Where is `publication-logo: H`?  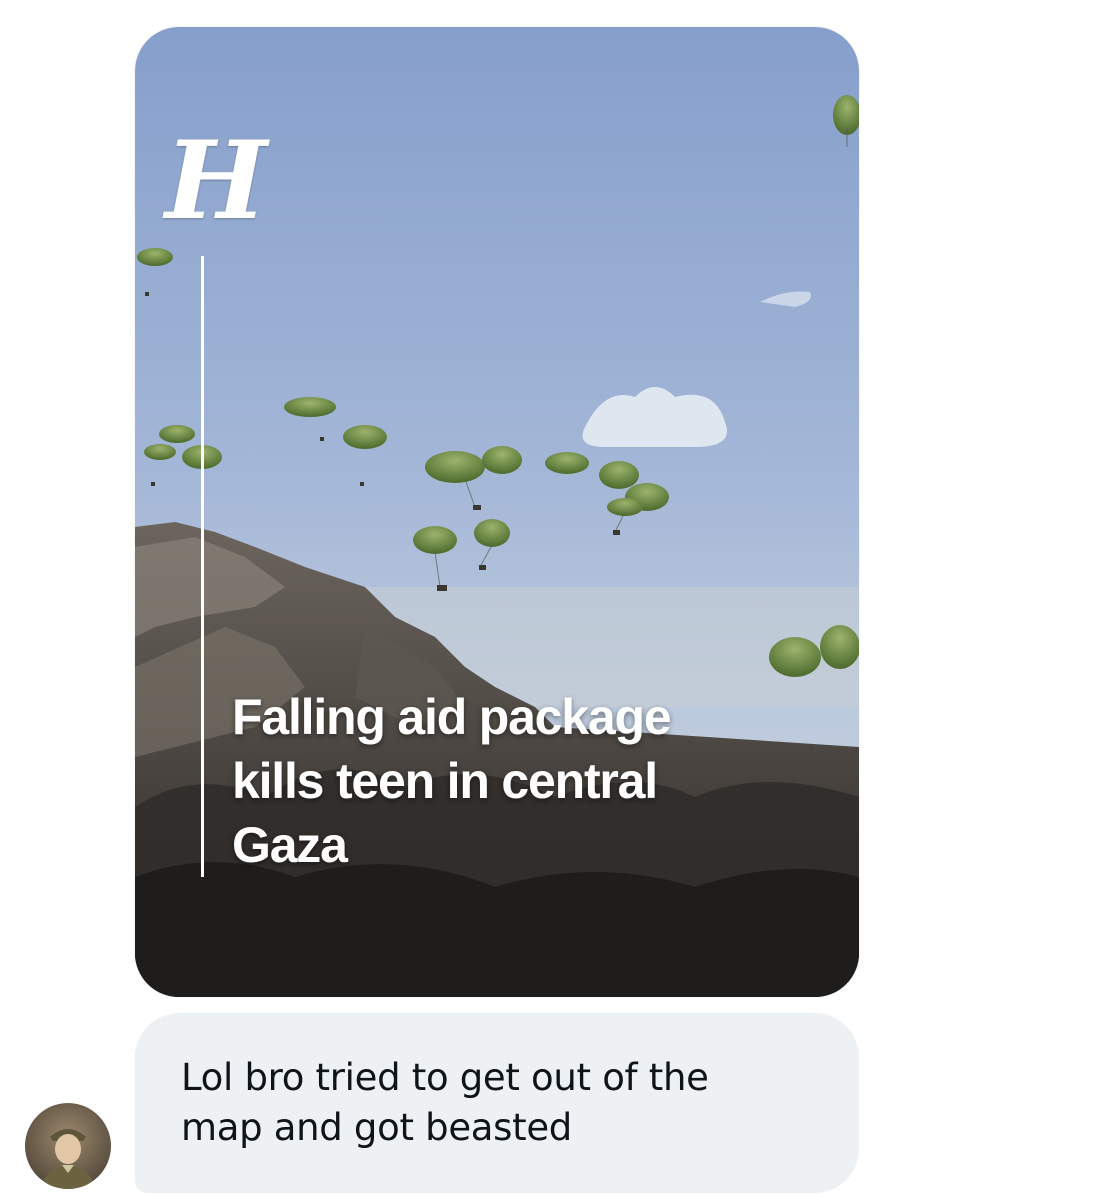
publication-logo: H is located at coordinates (216, 181).